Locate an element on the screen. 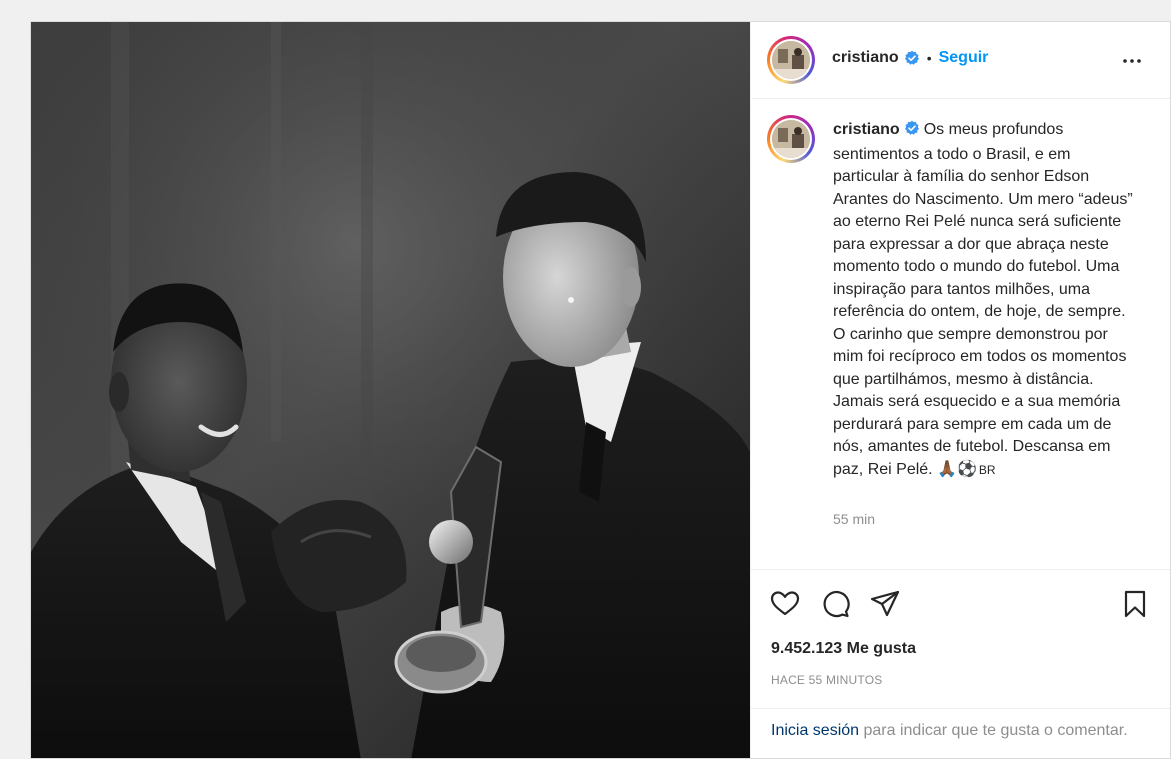  avatar-image is located at coordinates (791, 60).